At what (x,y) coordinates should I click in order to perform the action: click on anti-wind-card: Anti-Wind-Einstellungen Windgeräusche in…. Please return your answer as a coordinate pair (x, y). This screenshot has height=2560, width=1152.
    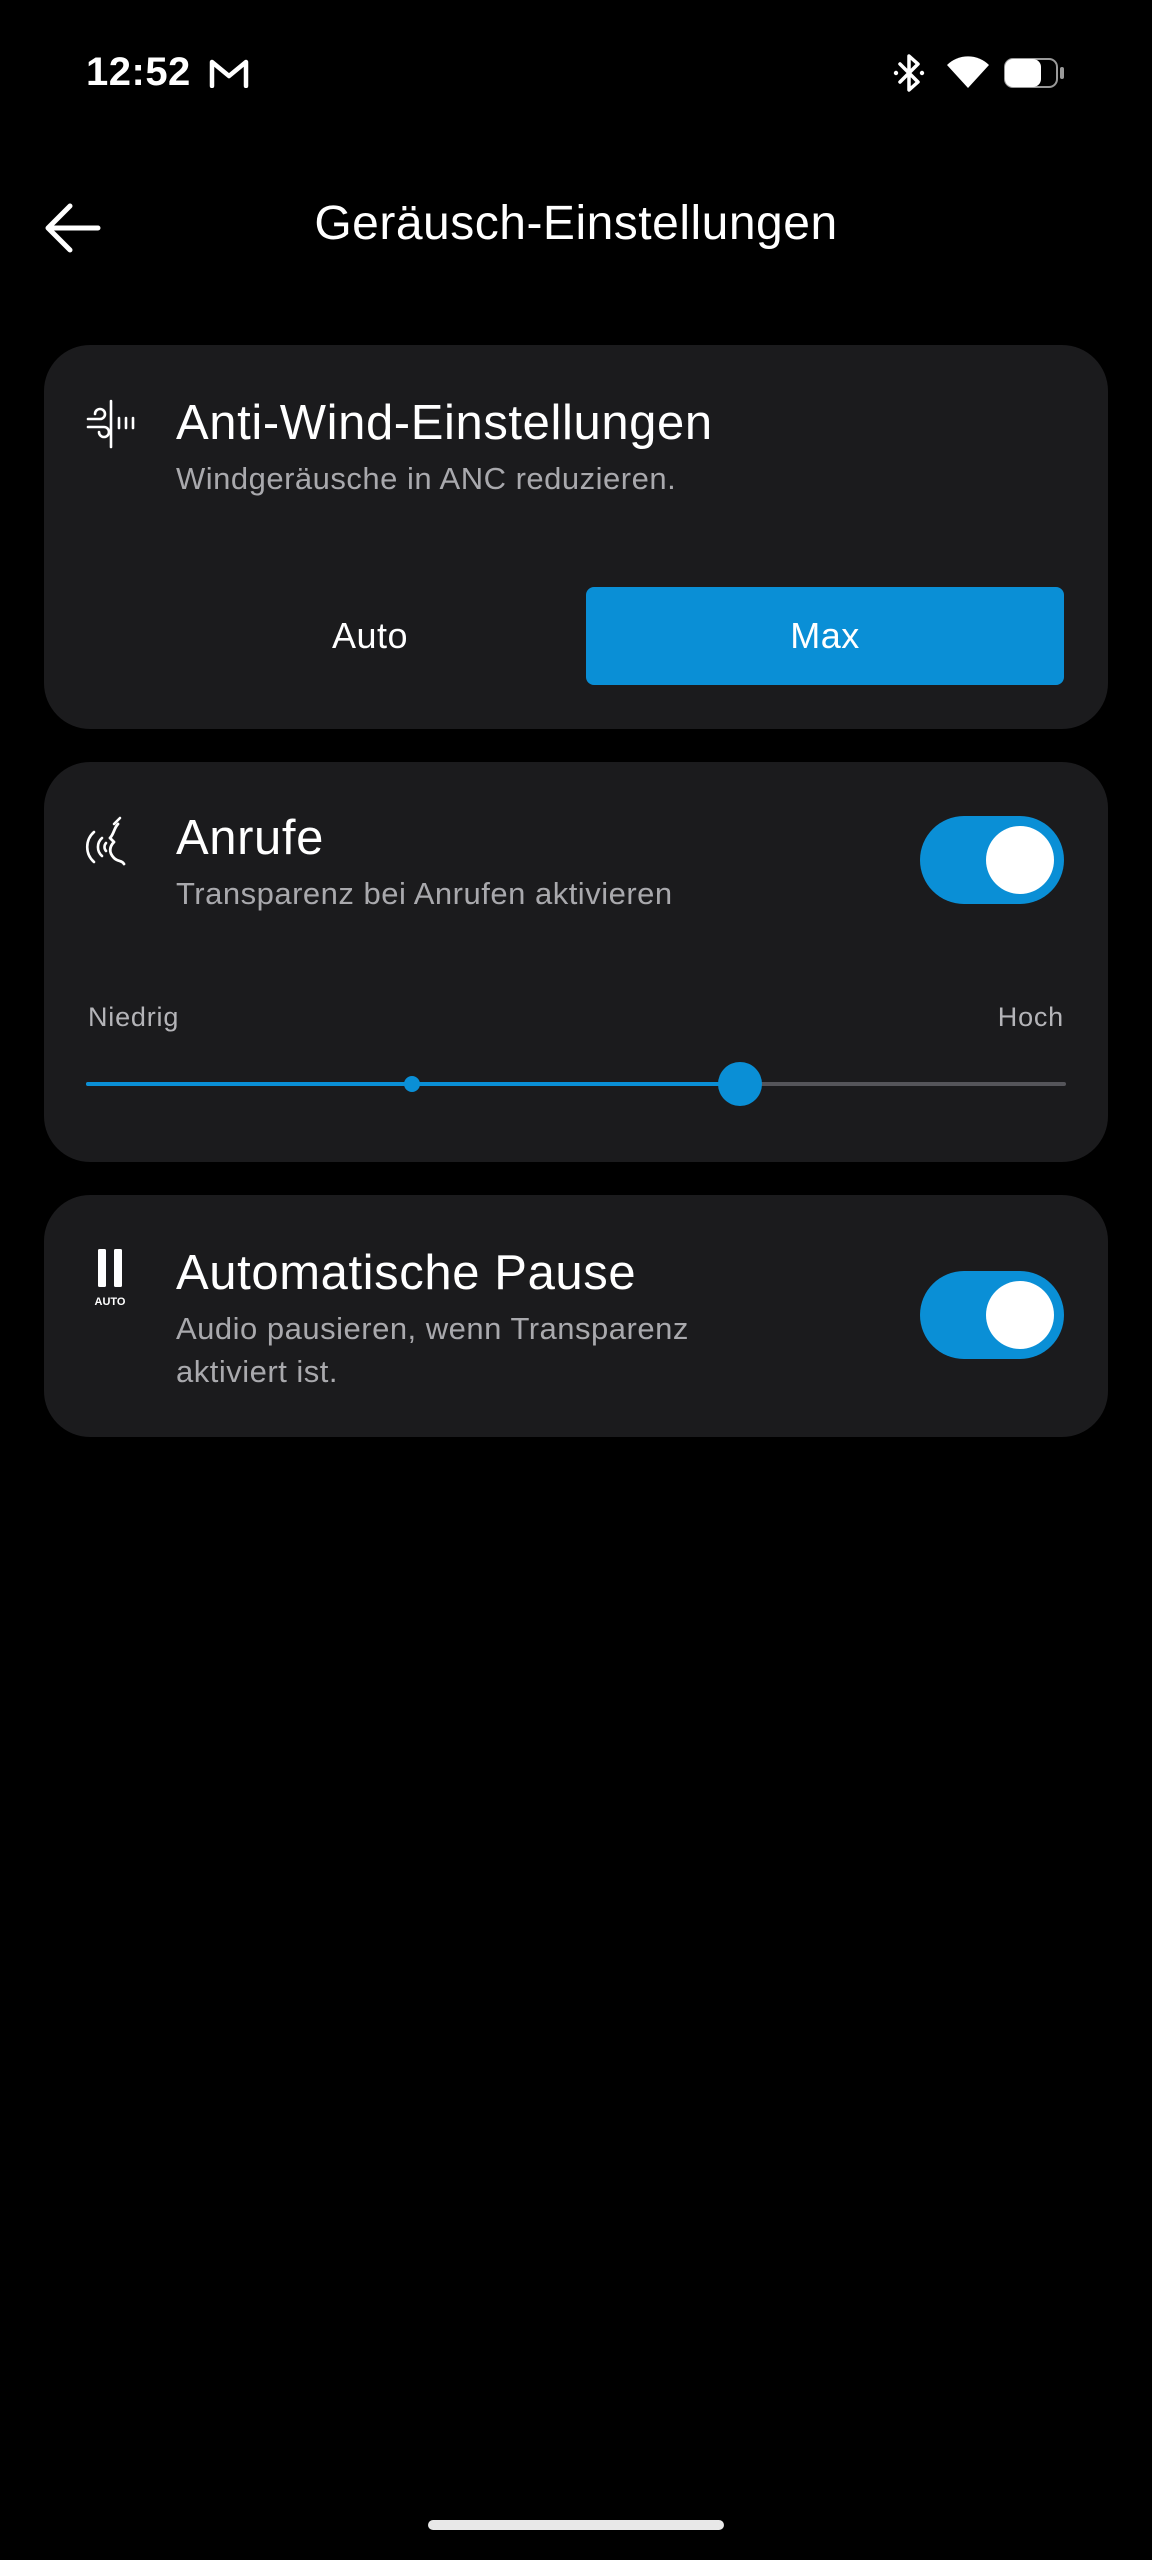
    Looking at the image, I should click on (576, 537).